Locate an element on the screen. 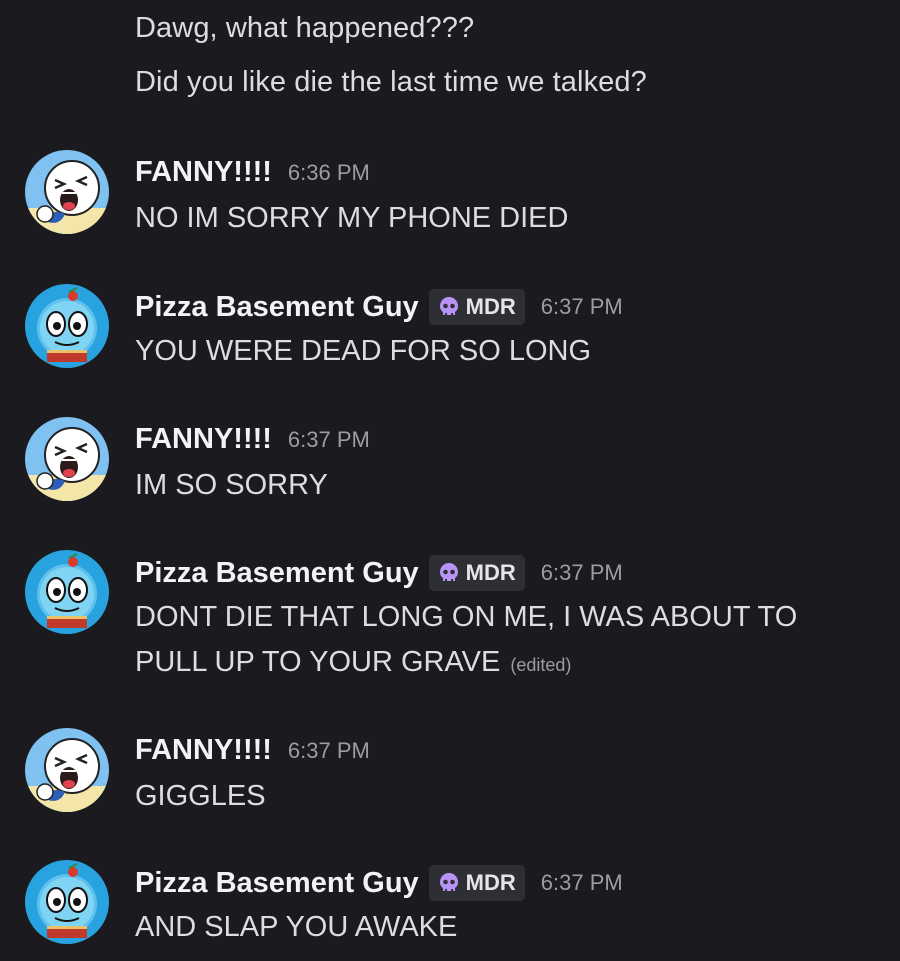  message-text: Dawg, what happened??? is located at coordinates (305, 28).